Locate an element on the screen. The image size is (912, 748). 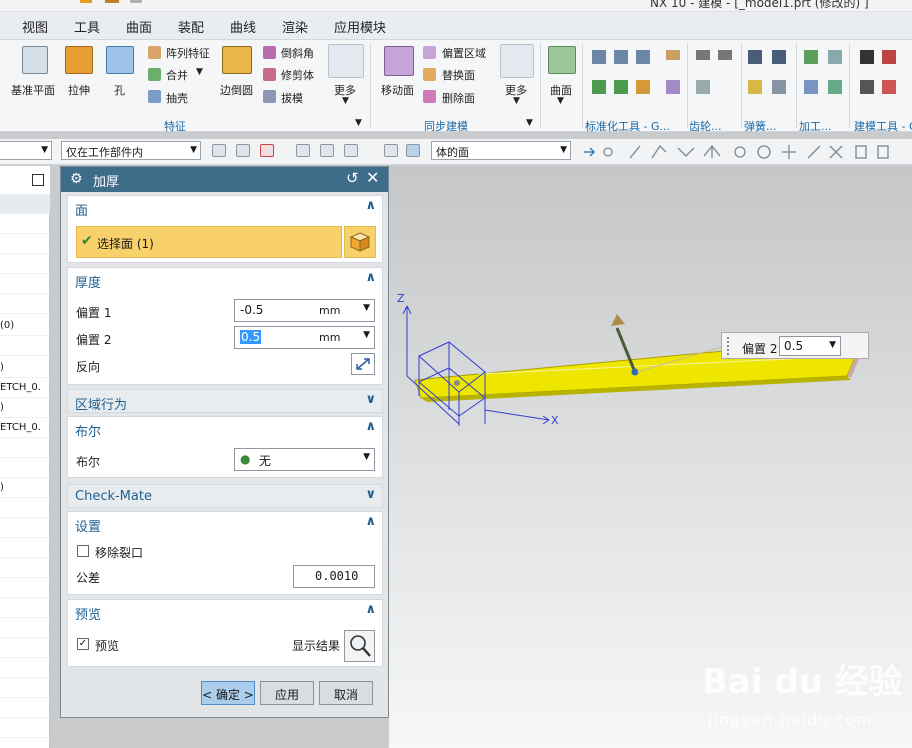
scope-filter-select: 仅在工作部件内 ▼ is located at coordinates (131, 150).